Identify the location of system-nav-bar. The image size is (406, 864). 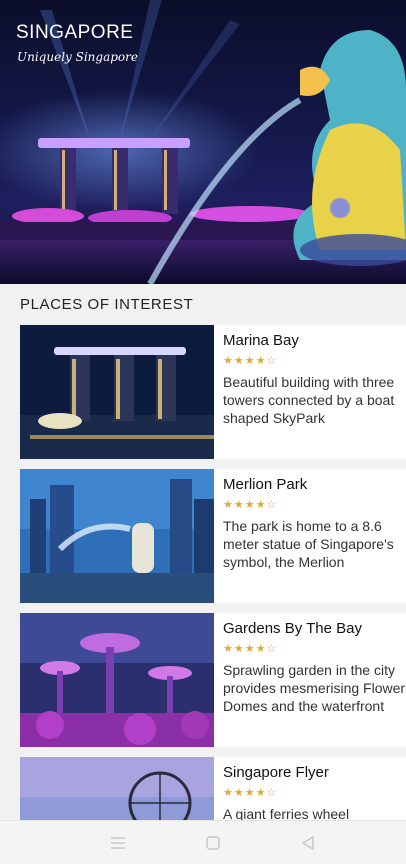
(203, 842).